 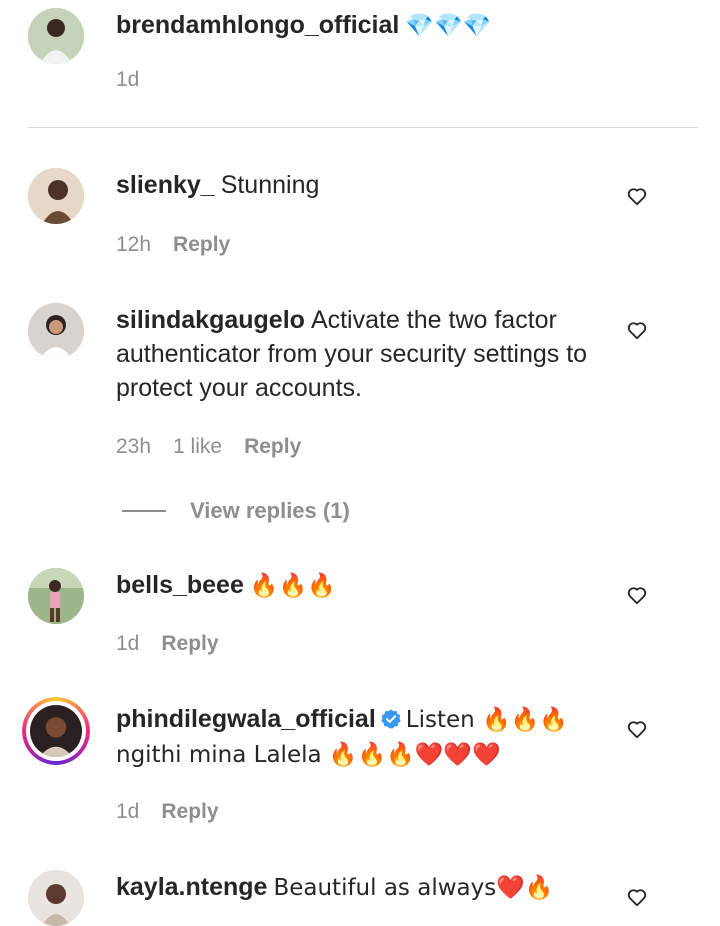 I want to click on comment-time: 12h, so click(x=134, y=244).